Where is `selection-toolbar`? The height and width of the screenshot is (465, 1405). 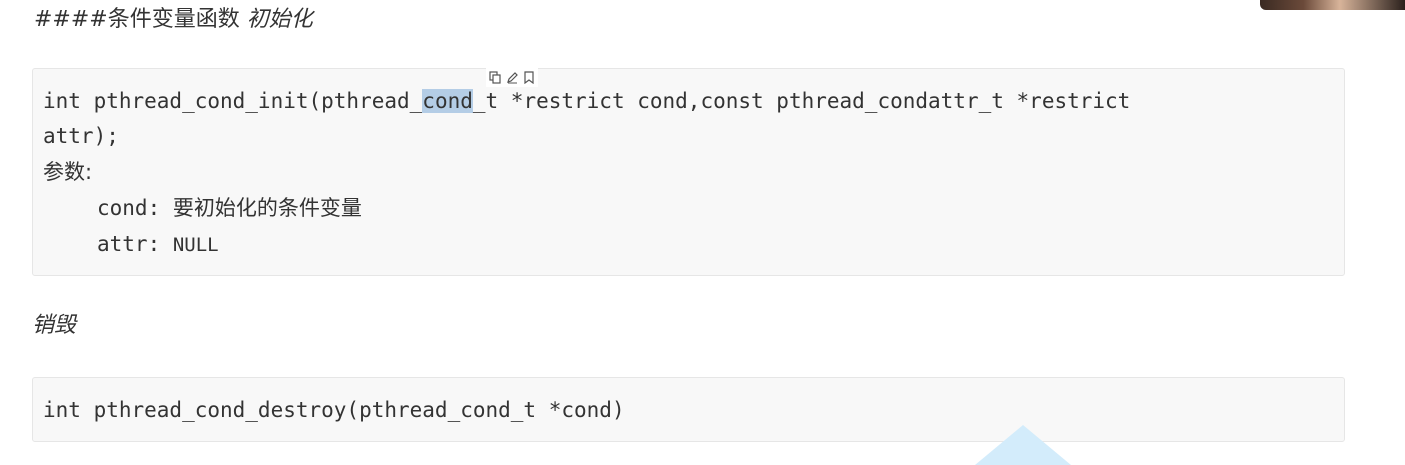 selection-toolbar is located at coordinates (512, 77).